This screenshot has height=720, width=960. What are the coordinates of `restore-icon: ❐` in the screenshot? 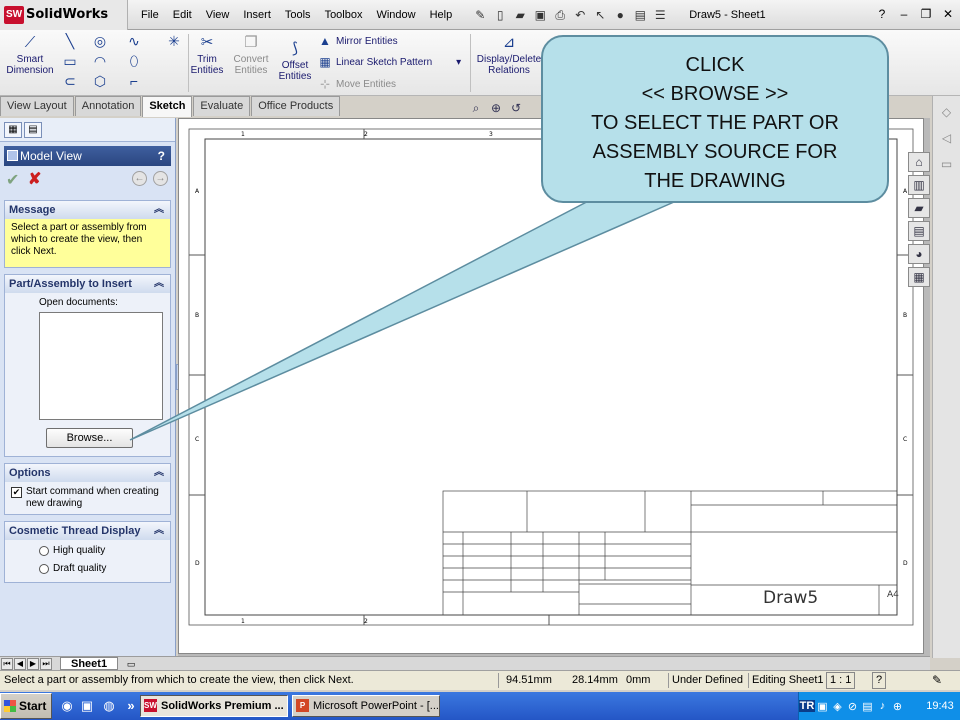 It's located at (926, 14).